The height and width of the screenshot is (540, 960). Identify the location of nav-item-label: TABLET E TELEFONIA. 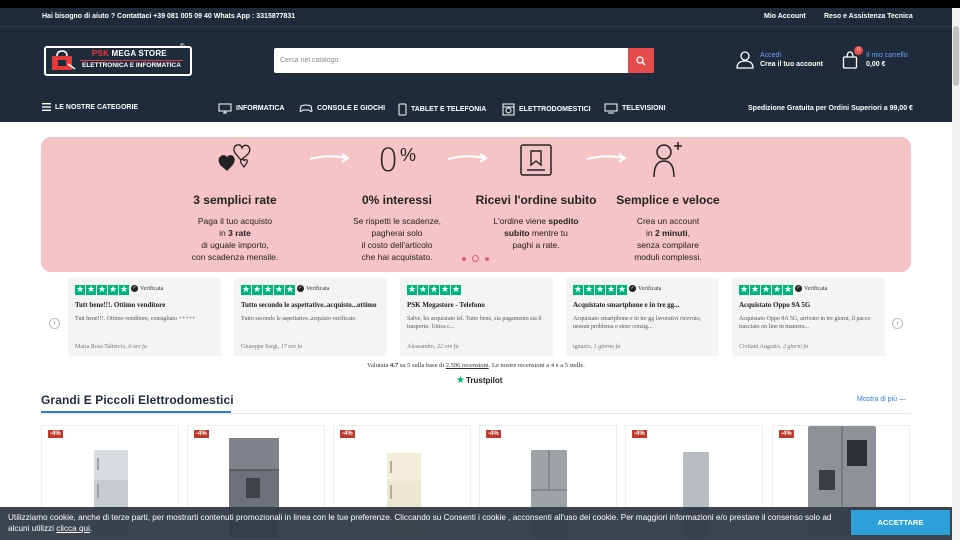
(449, 109).